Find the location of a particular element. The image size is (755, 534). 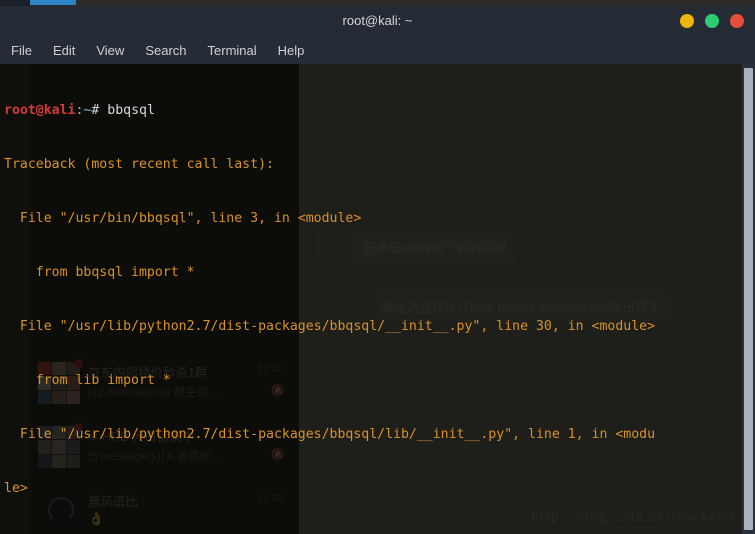

terminal-line: from bbqsql import * is located at coordinates (99, 272).